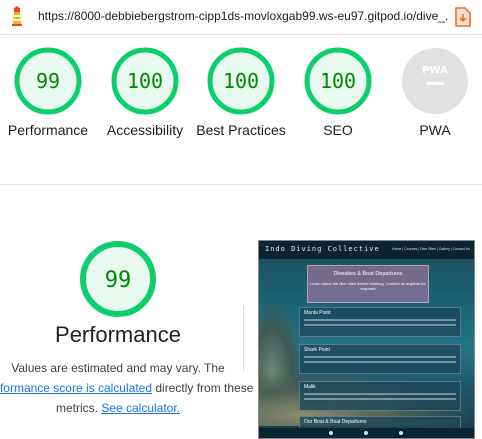 The height and width of the screenshot is (439, 482). I want to click on site-hero-title: Divesites & Boat Departures, so click(368, 274).